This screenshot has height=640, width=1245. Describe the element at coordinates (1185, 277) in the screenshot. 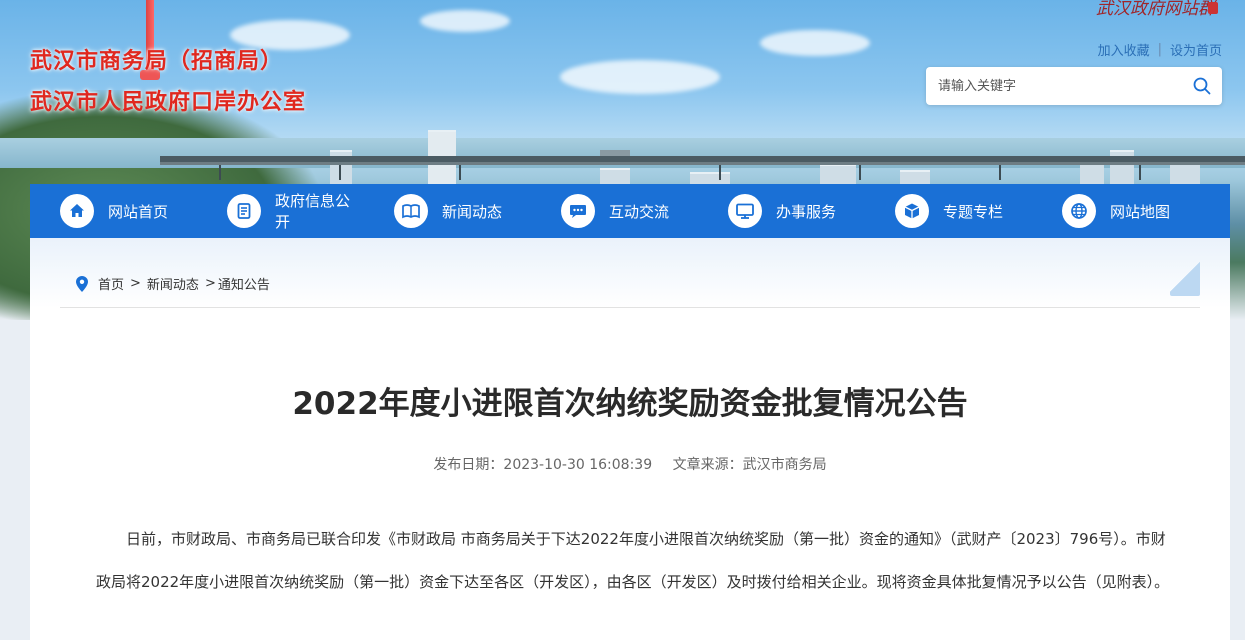

I see `corner-decoration` at that location.